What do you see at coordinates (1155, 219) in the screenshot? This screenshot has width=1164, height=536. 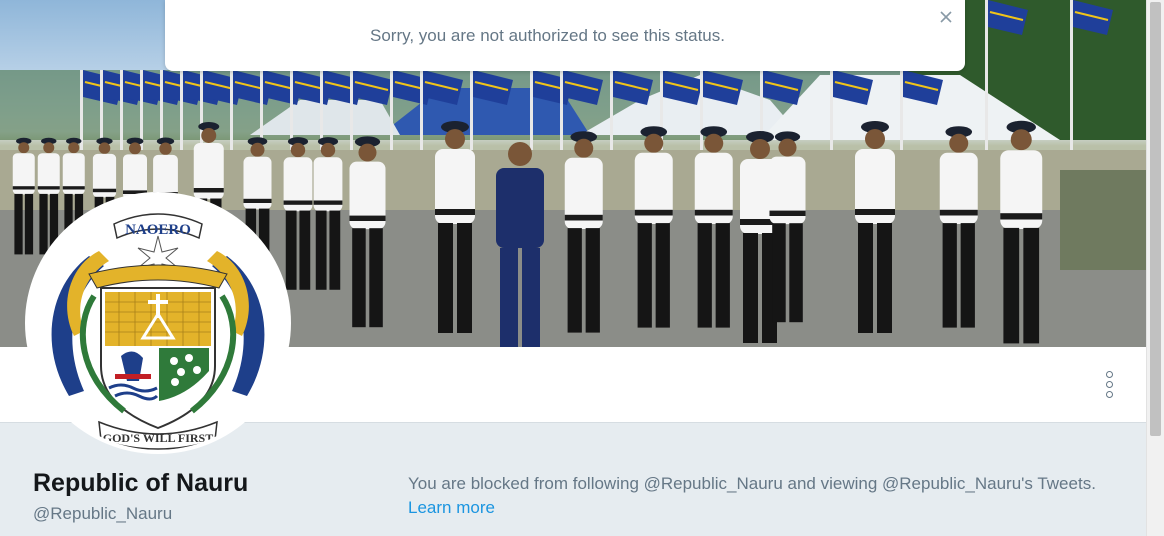 I see `scrollbar-thumb` at bounding box center [1155, 219].